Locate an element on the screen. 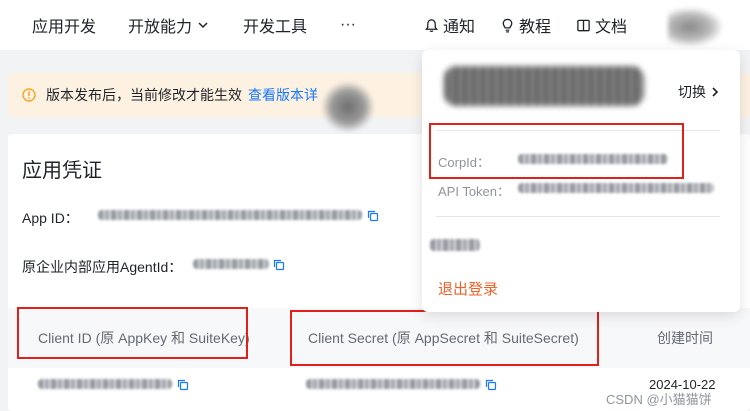 This screenshot has height=411, width=750. app-id-value is located at coordinates (230, 215).